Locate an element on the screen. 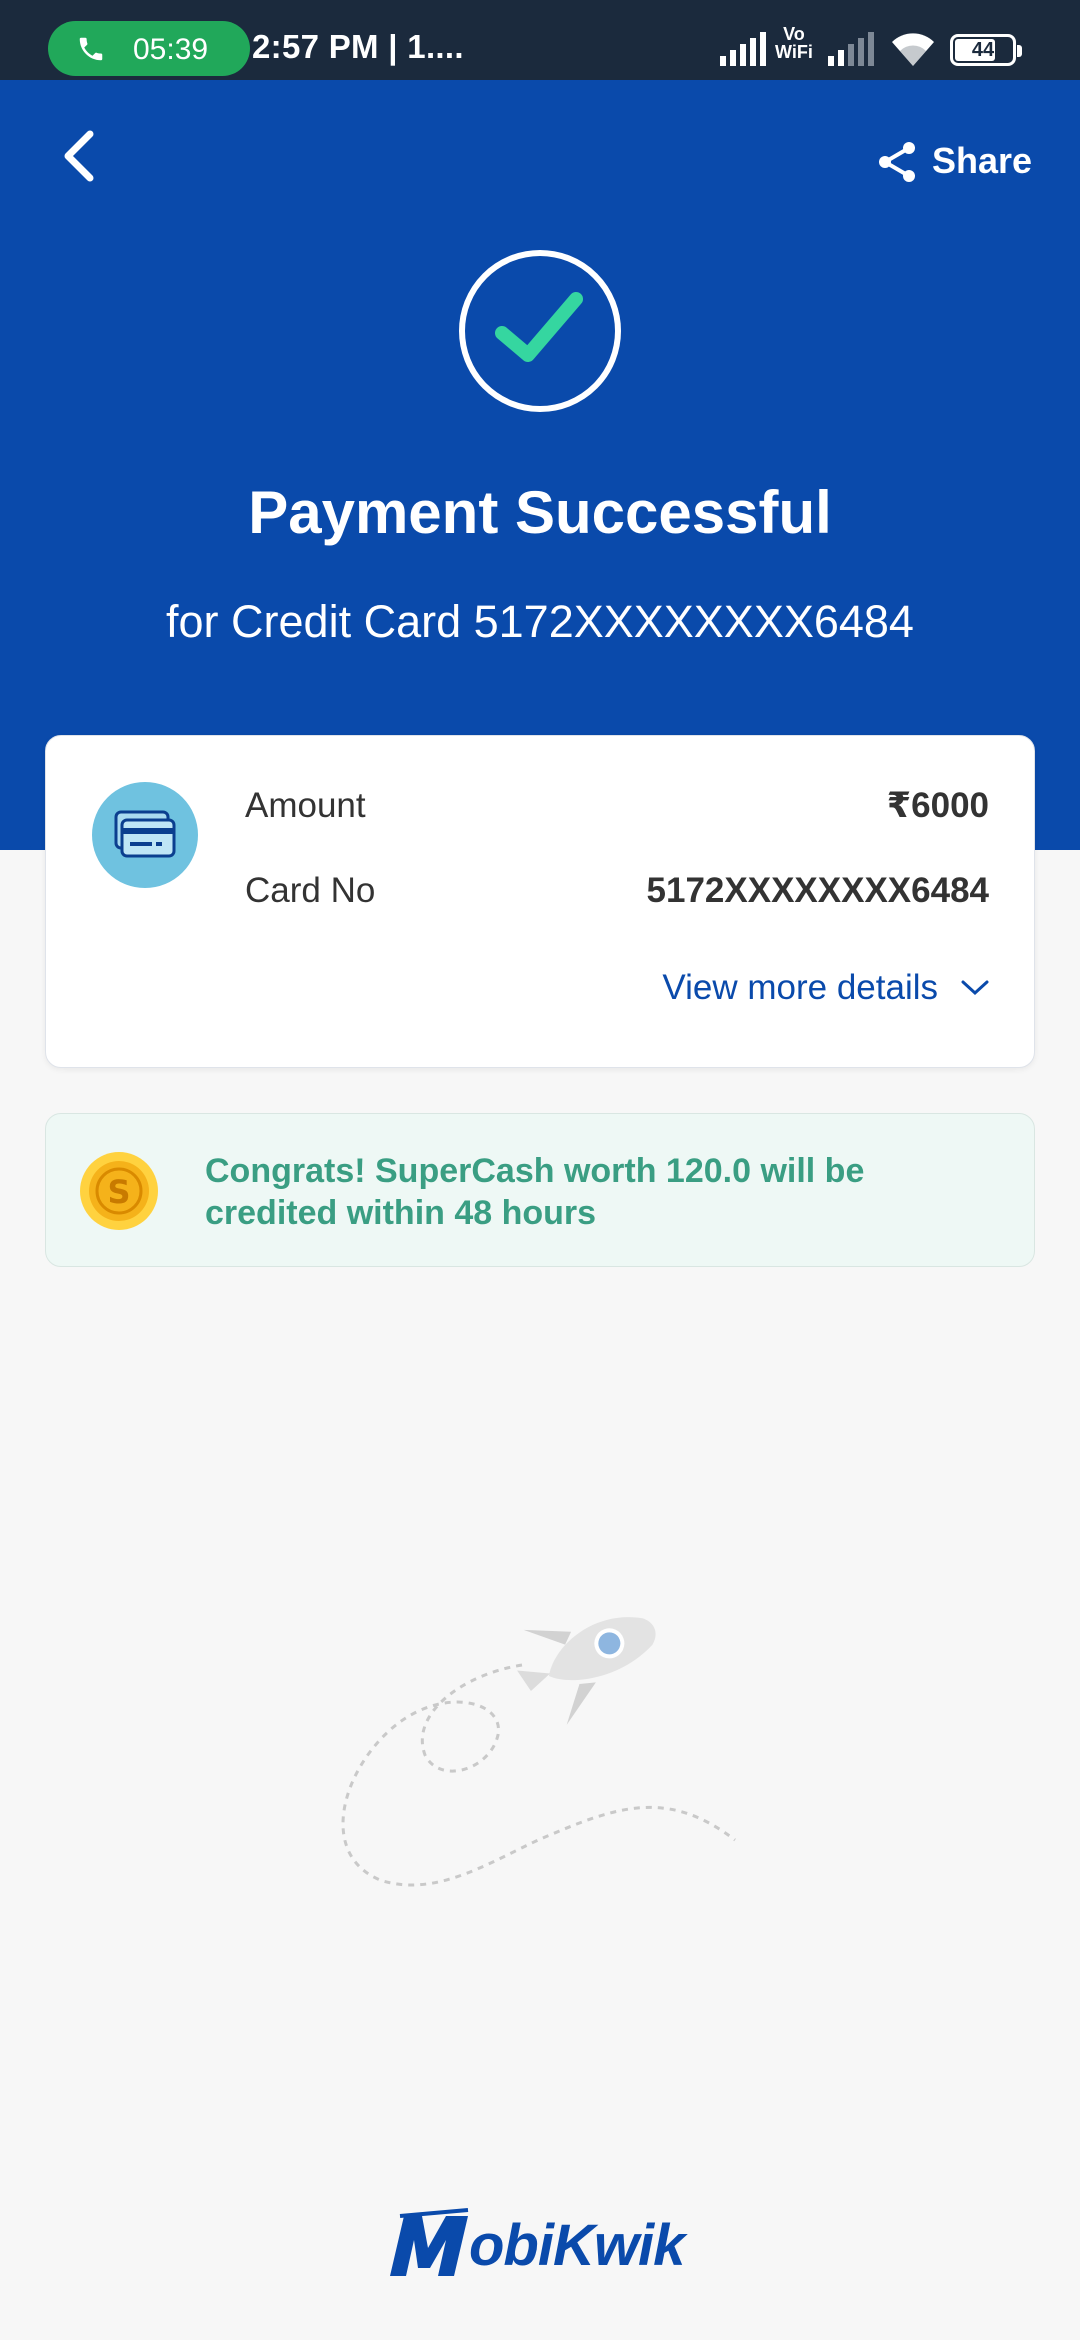 The height and width of the screenshot is (2340, 1080). share-icon is located at coordinates (897, 162).